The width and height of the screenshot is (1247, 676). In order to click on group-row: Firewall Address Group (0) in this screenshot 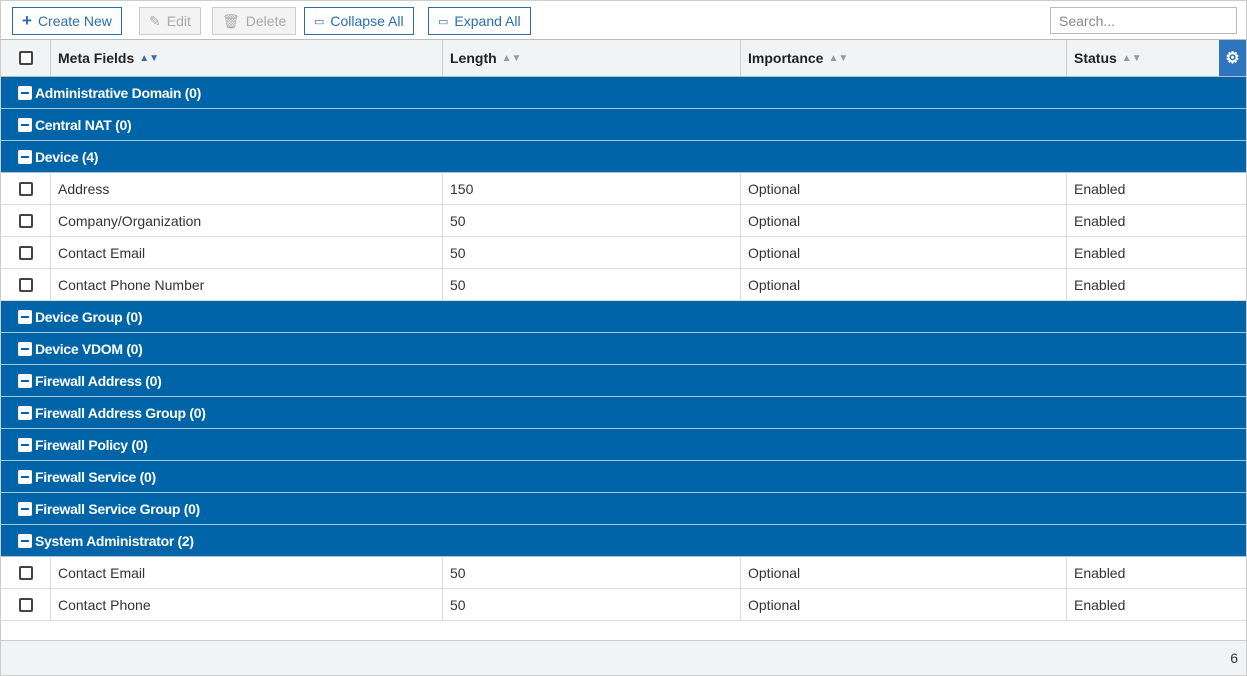, I will do `click(623, 413)`.